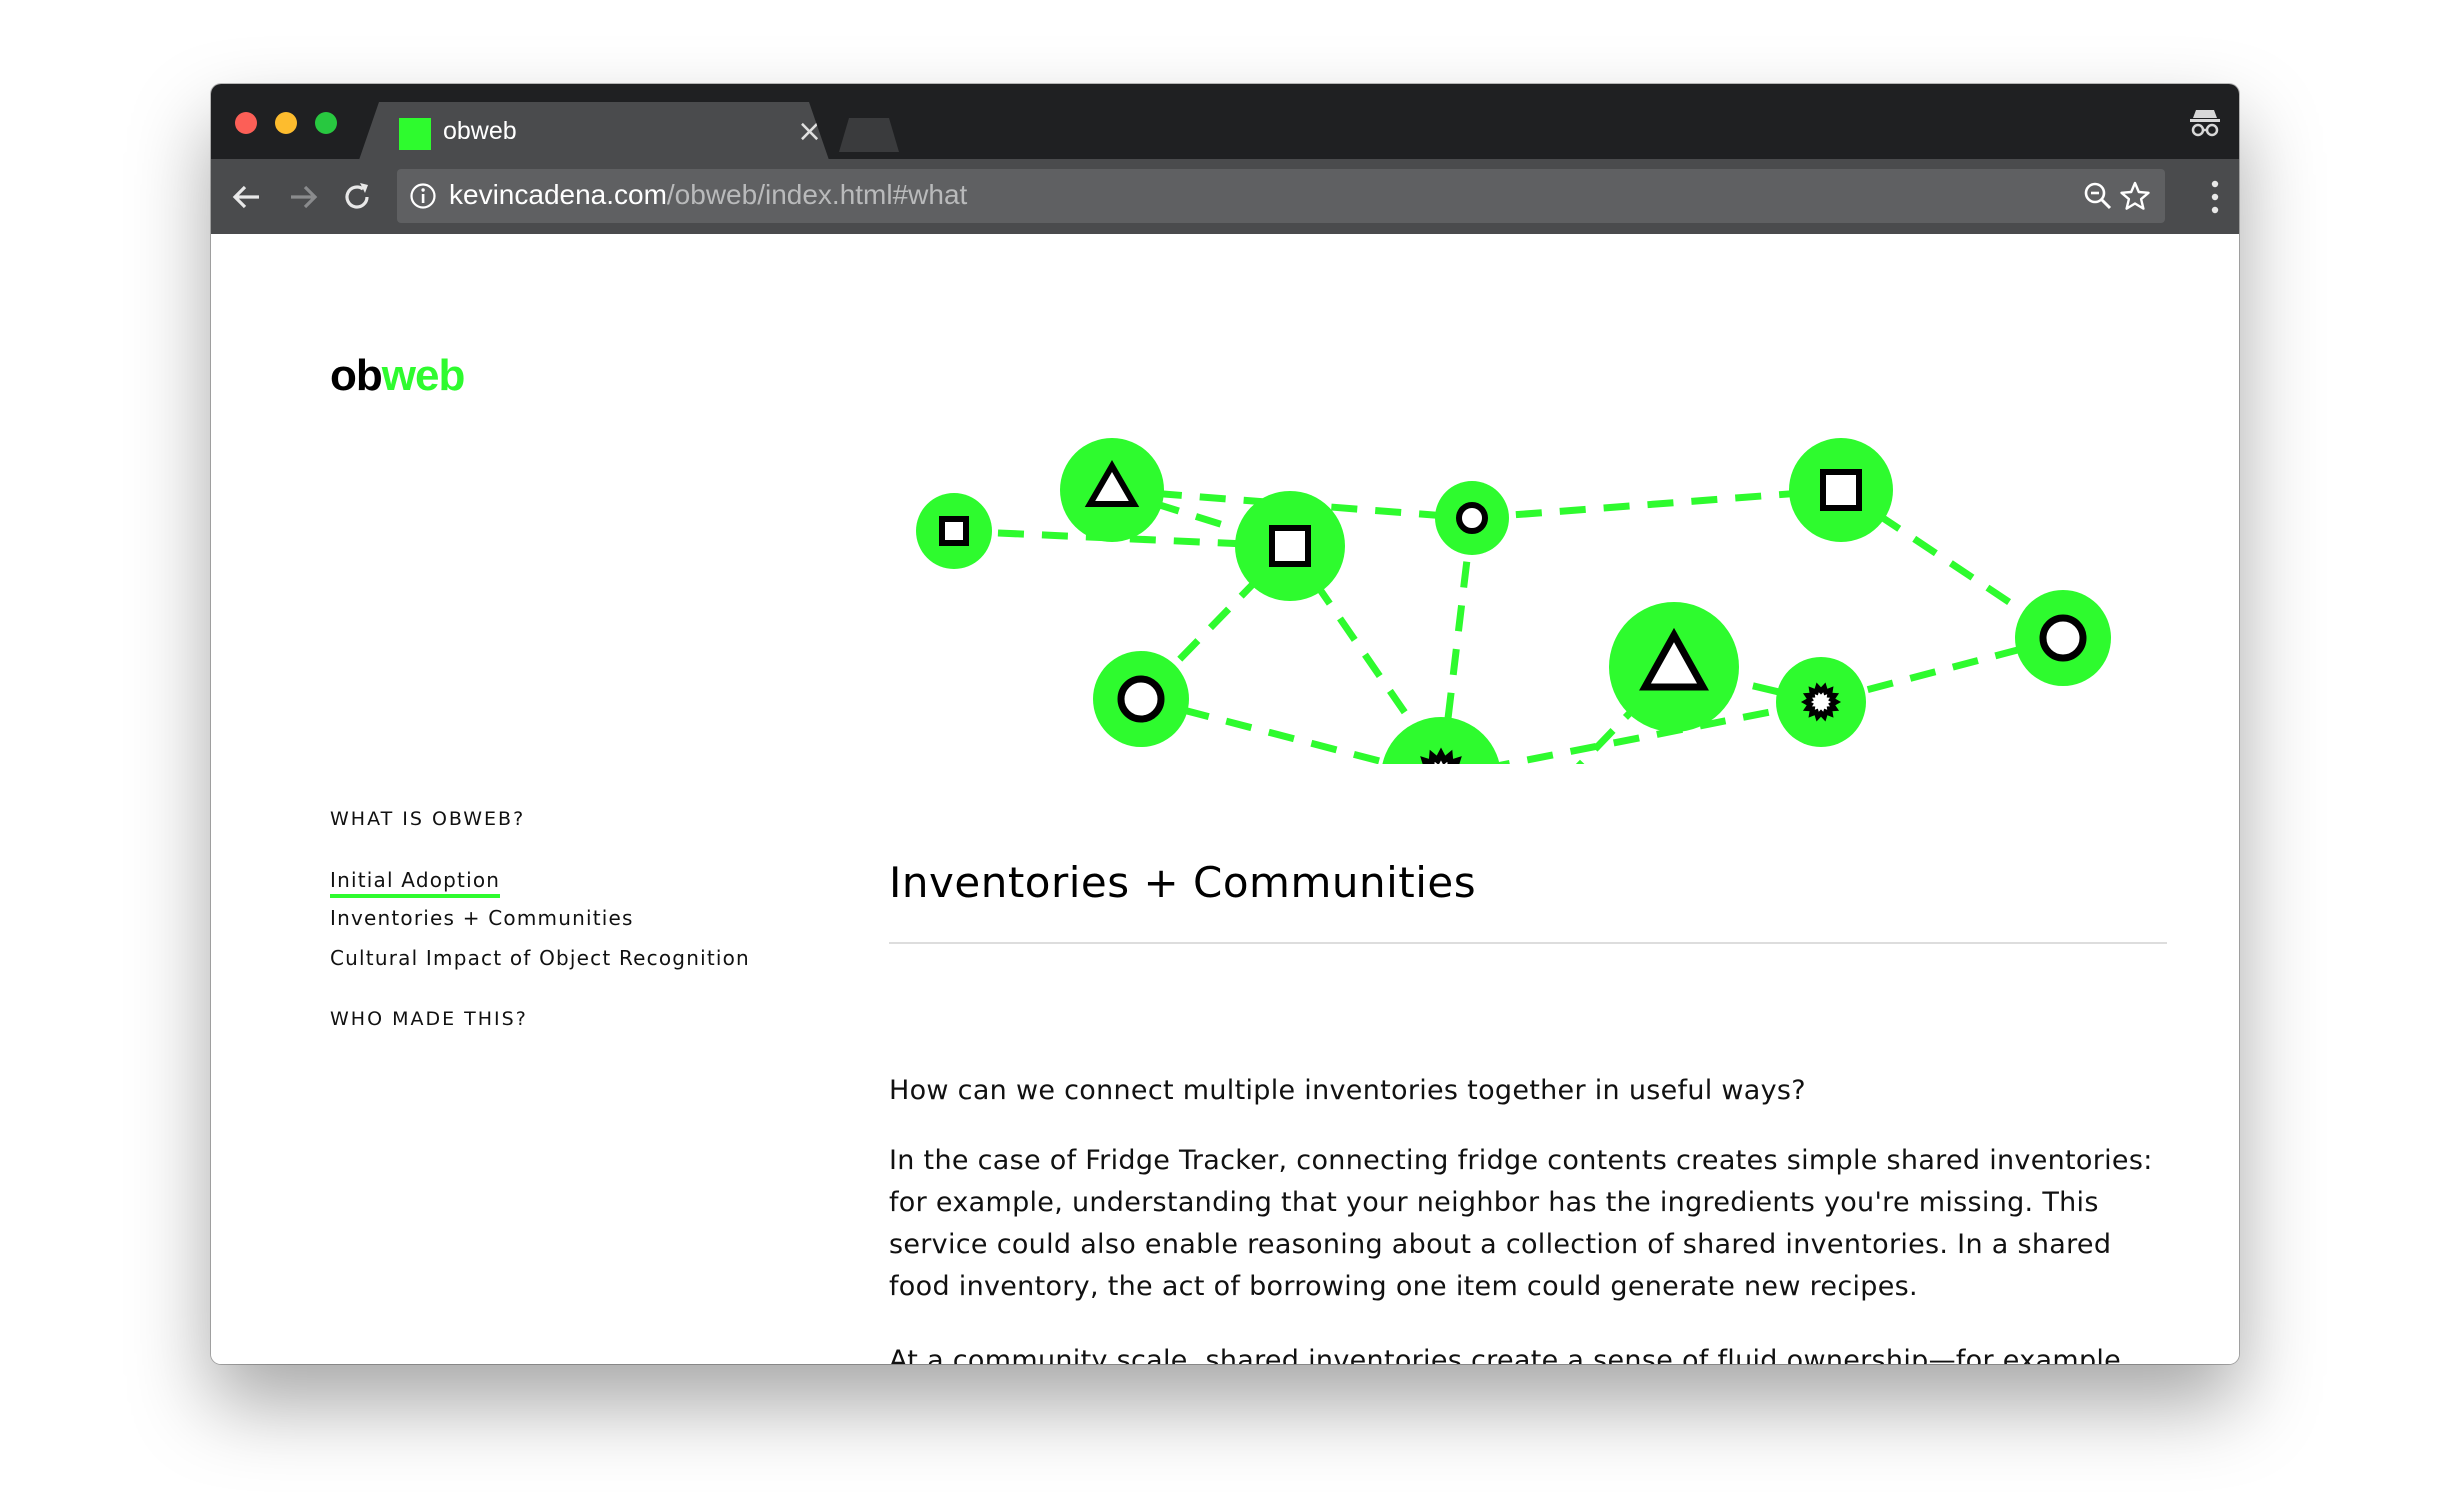  Describe the element at coordinates (427, 819) in the screenshot. I see `nav-heading-what: WHAT IS OBWEB?` at that location.